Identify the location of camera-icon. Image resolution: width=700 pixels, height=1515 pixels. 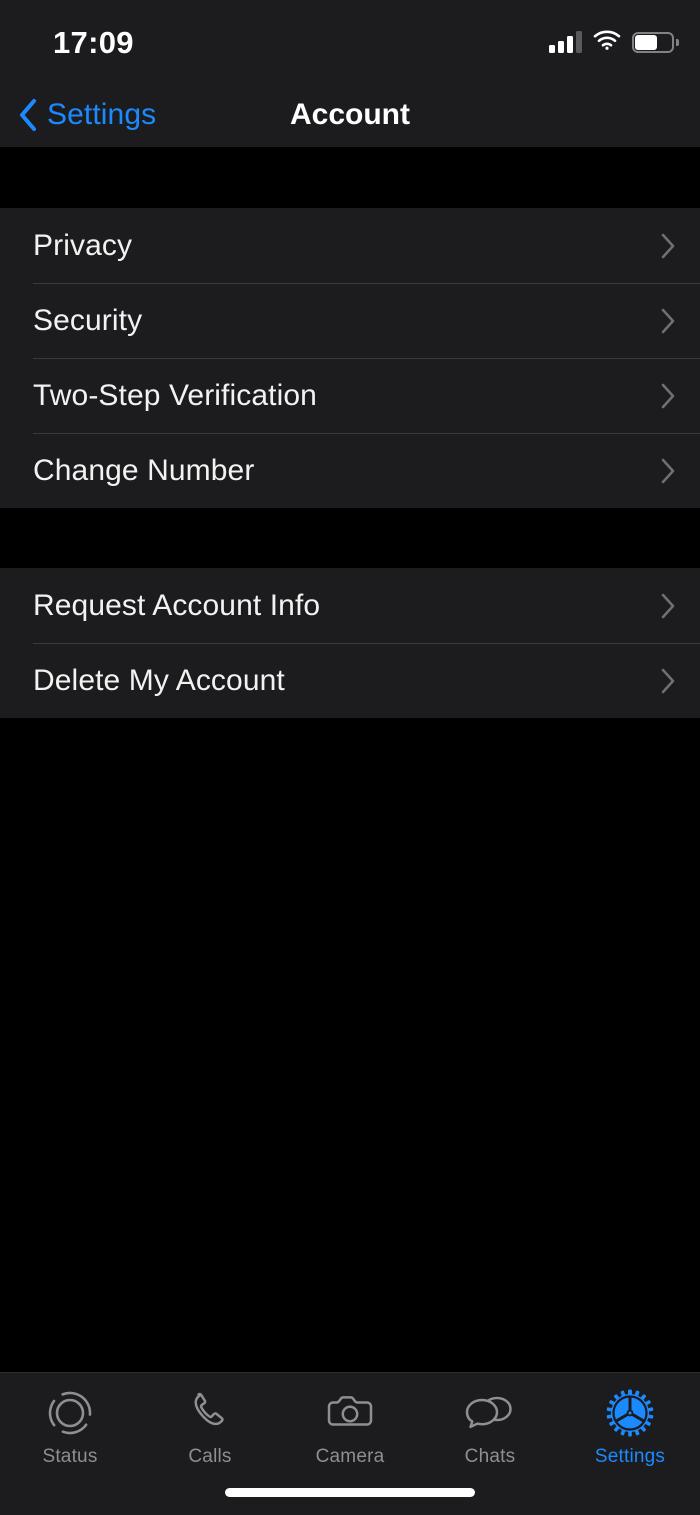
(350, 1413).